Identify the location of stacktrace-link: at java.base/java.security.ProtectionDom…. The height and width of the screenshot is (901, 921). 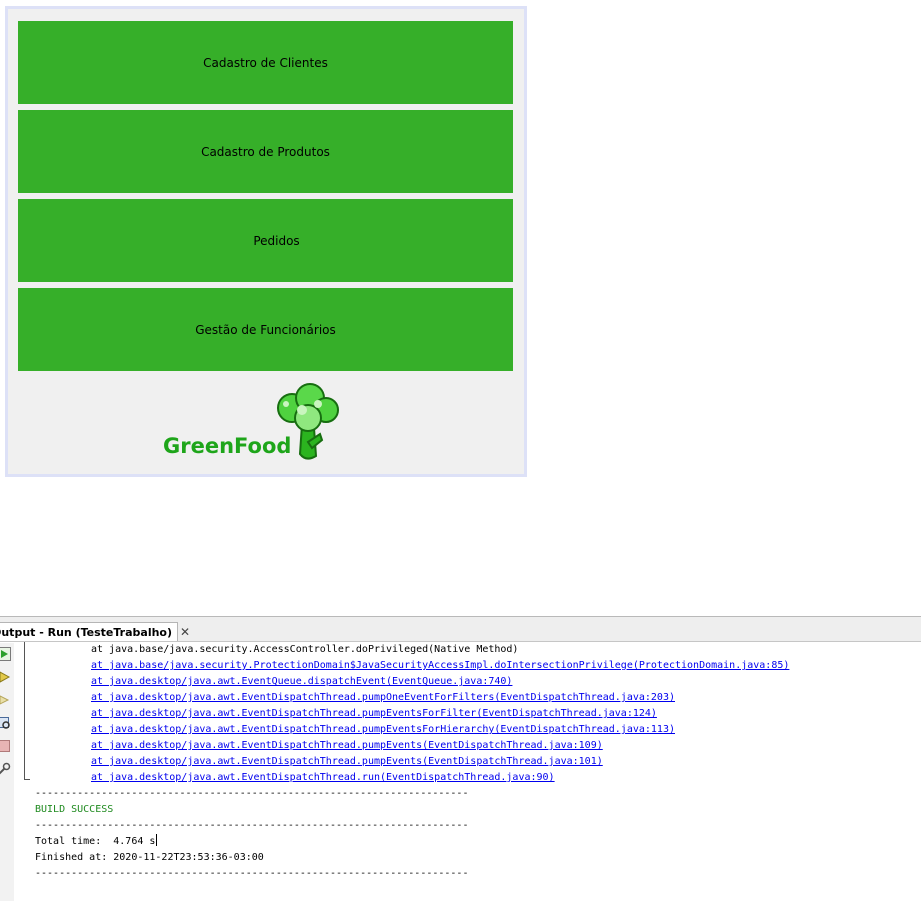
(440, 666).